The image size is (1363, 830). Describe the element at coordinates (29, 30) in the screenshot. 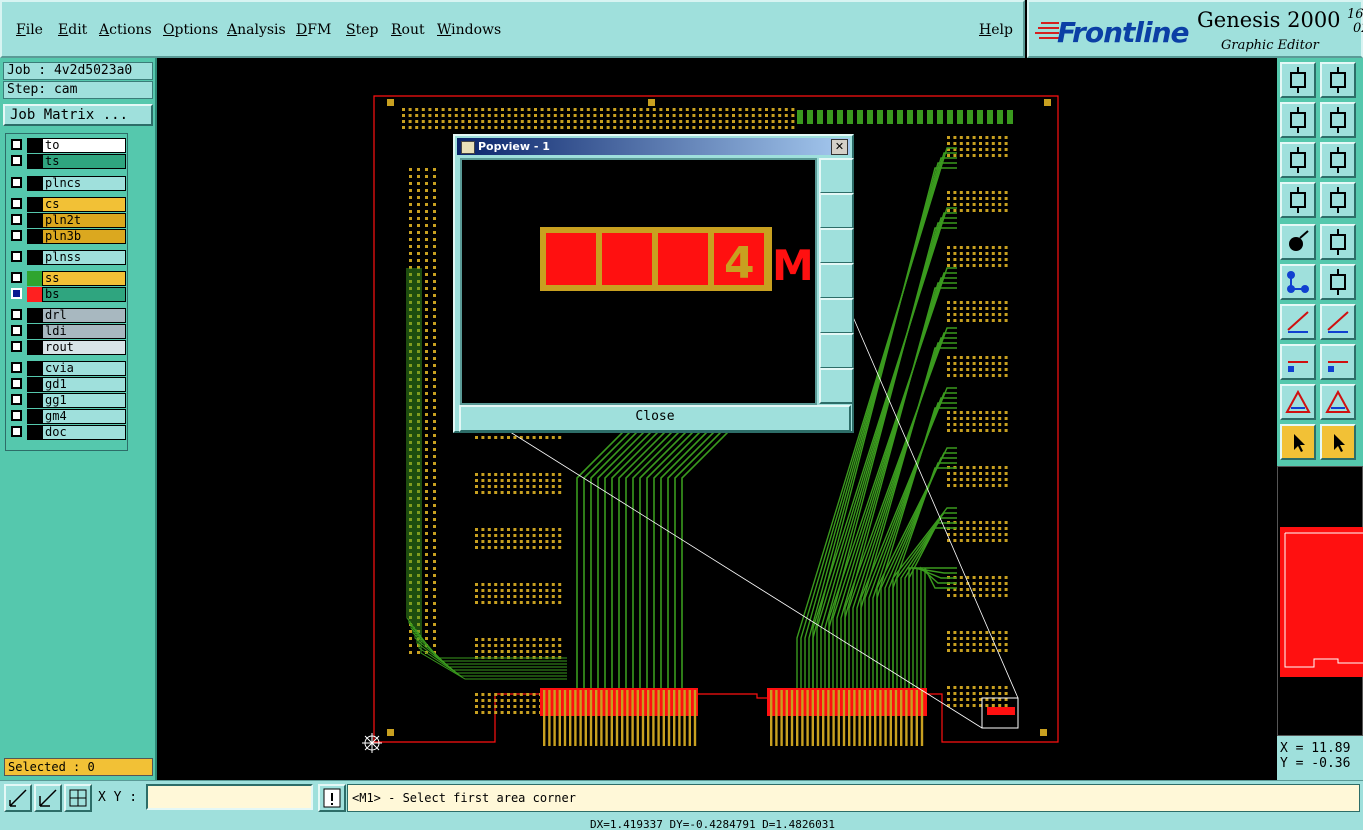

I see `menu-file: File` at that location.